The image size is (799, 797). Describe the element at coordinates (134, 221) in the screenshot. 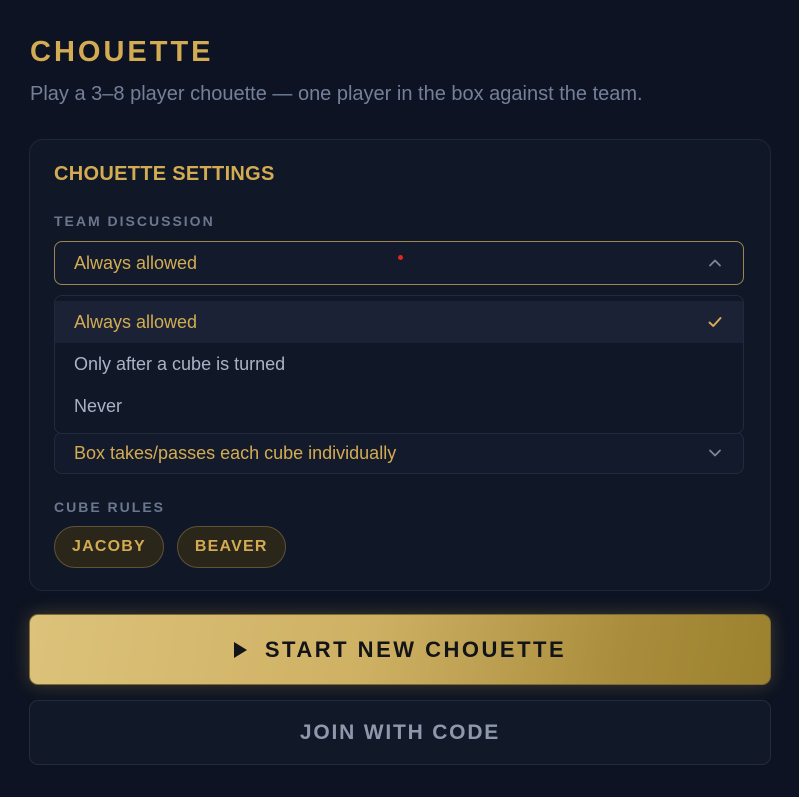

I see `team-discussion-label: TEAM DISCUSSION` at that location.